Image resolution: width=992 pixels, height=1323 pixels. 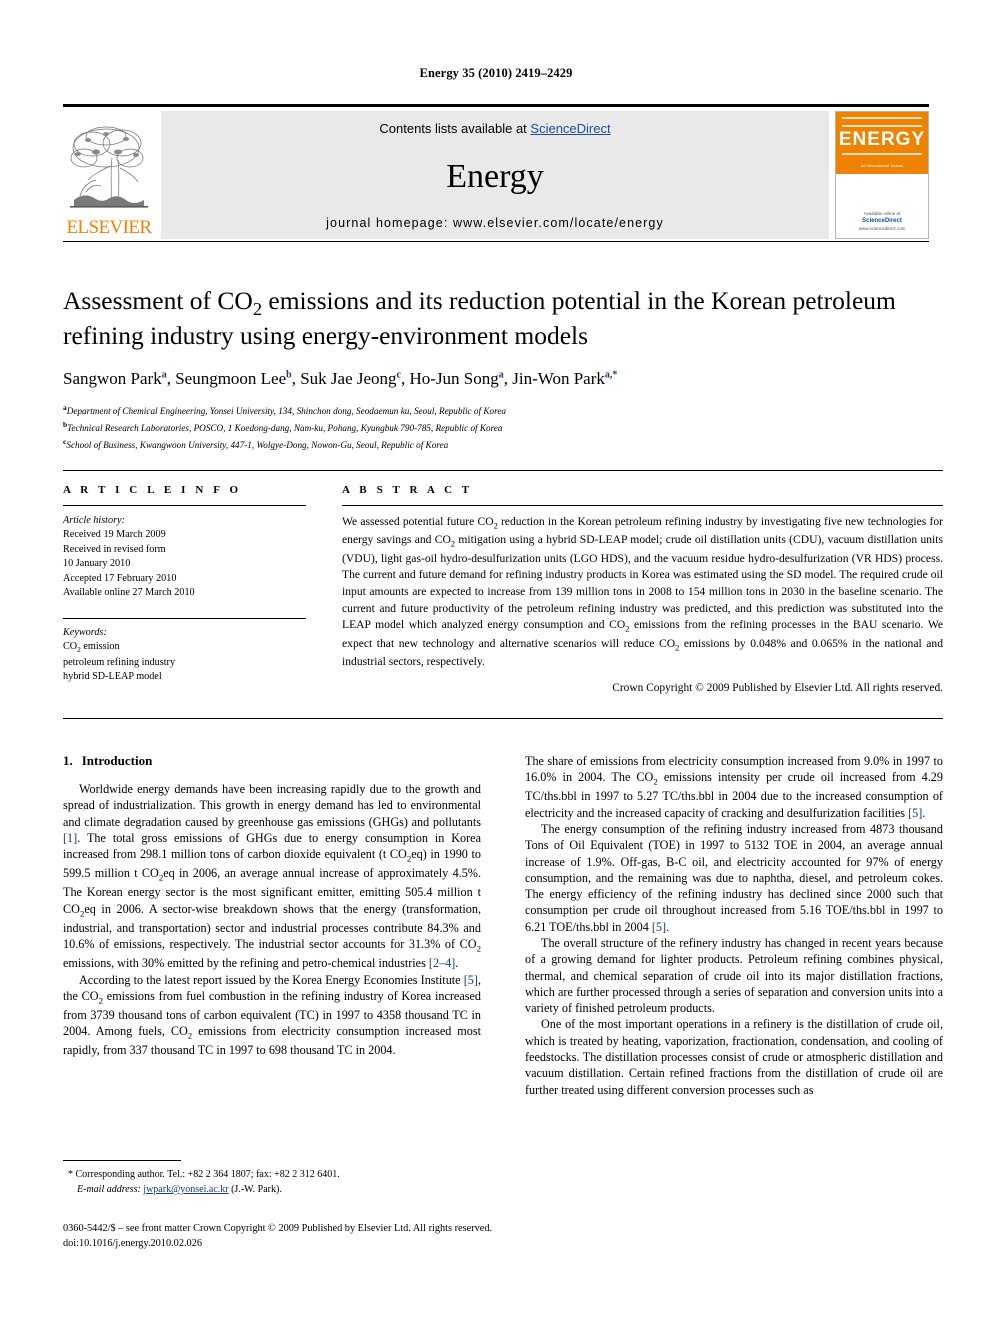 What do you see at coordinates (109, 1189) in the screenshot?
I see `email-label: E-mail address:` at bounding box center [109, 1189].